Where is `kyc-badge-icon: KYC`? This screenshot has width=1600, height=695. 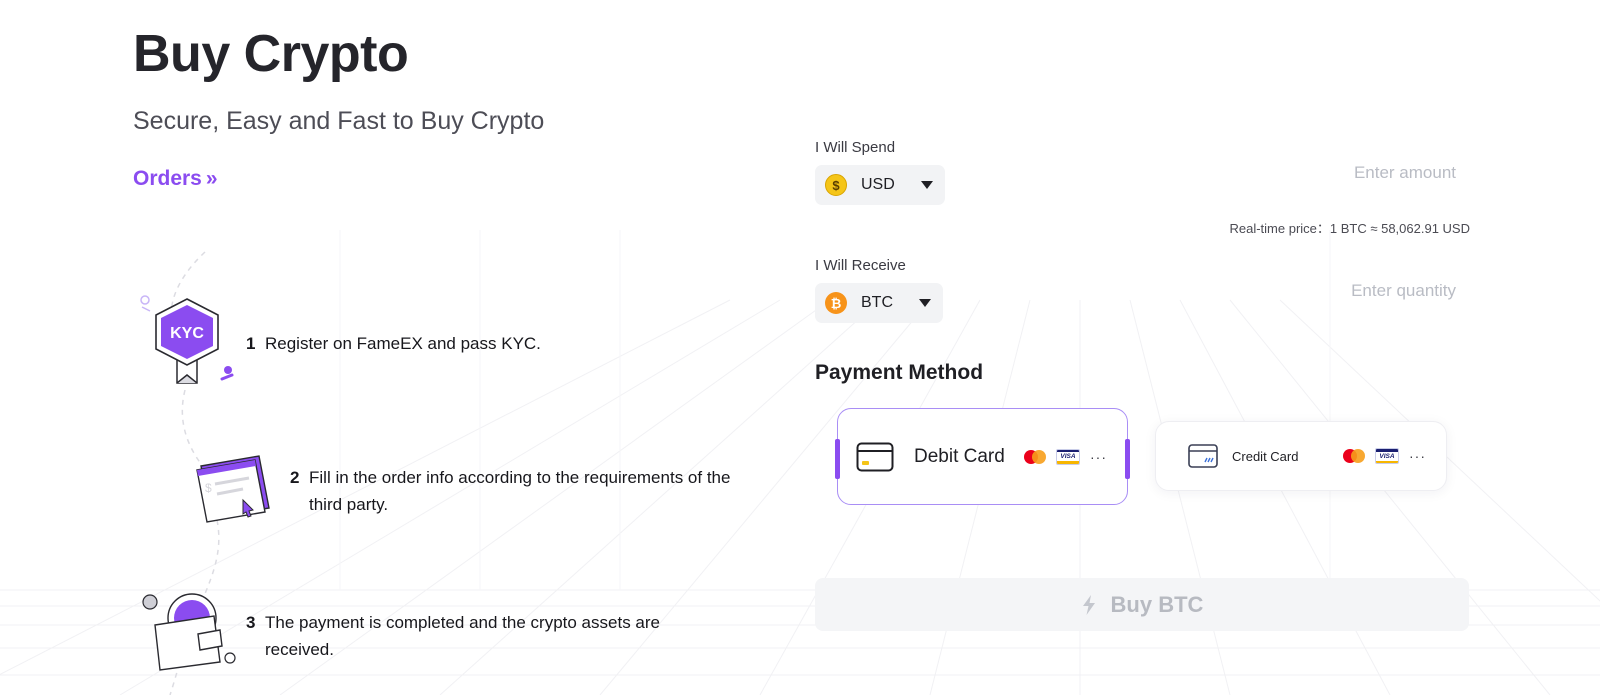
kyc-badge-icon: KYC is located at coordinates (187, 339).